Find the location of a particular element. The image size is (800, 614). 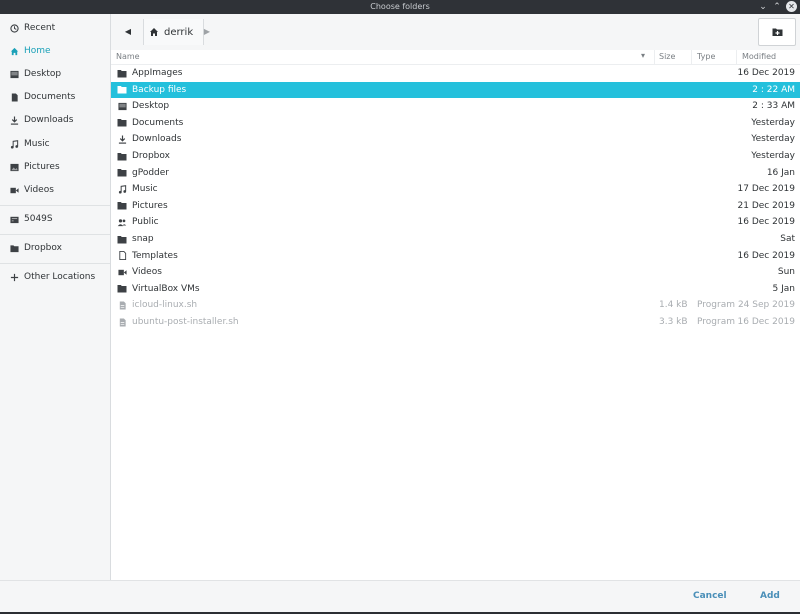

file-row: Music 17 Dec 2019 is located at coordinates (455, 189).